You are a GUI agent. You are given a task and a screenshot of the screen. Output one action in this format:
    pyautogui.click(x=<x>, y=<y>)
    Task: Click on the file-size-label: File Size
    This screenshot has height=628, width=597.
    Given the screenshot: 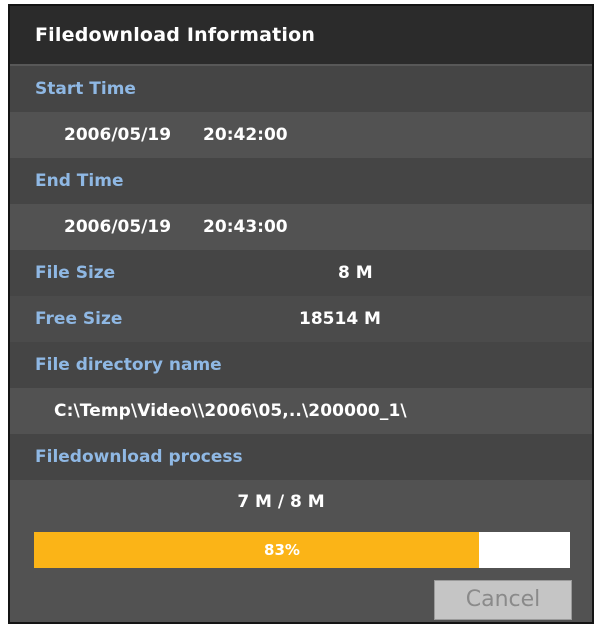 What is the action you would take?
    pyautogui.click(x=75, y=273)
    